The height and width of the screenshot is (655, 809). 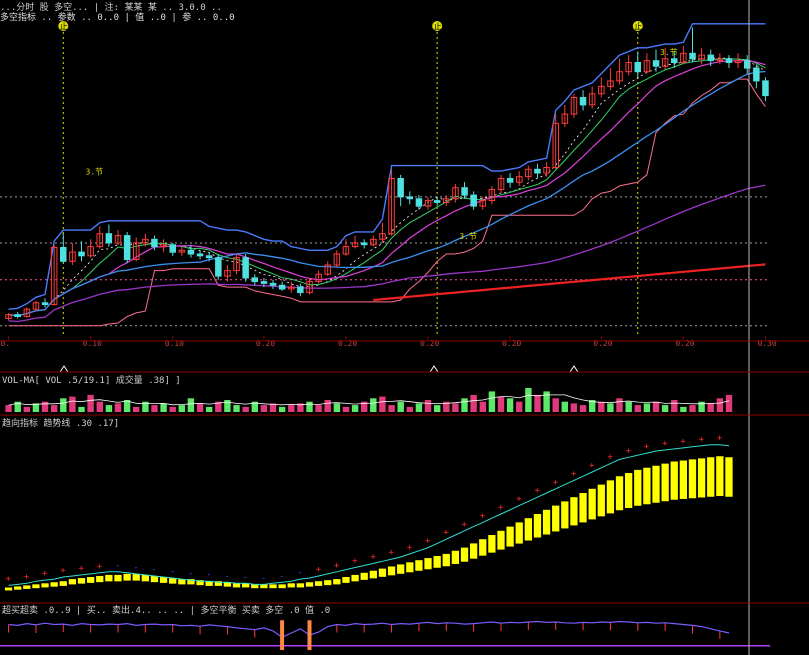 I want to click on volume-panel, so click(x=369, y=400).